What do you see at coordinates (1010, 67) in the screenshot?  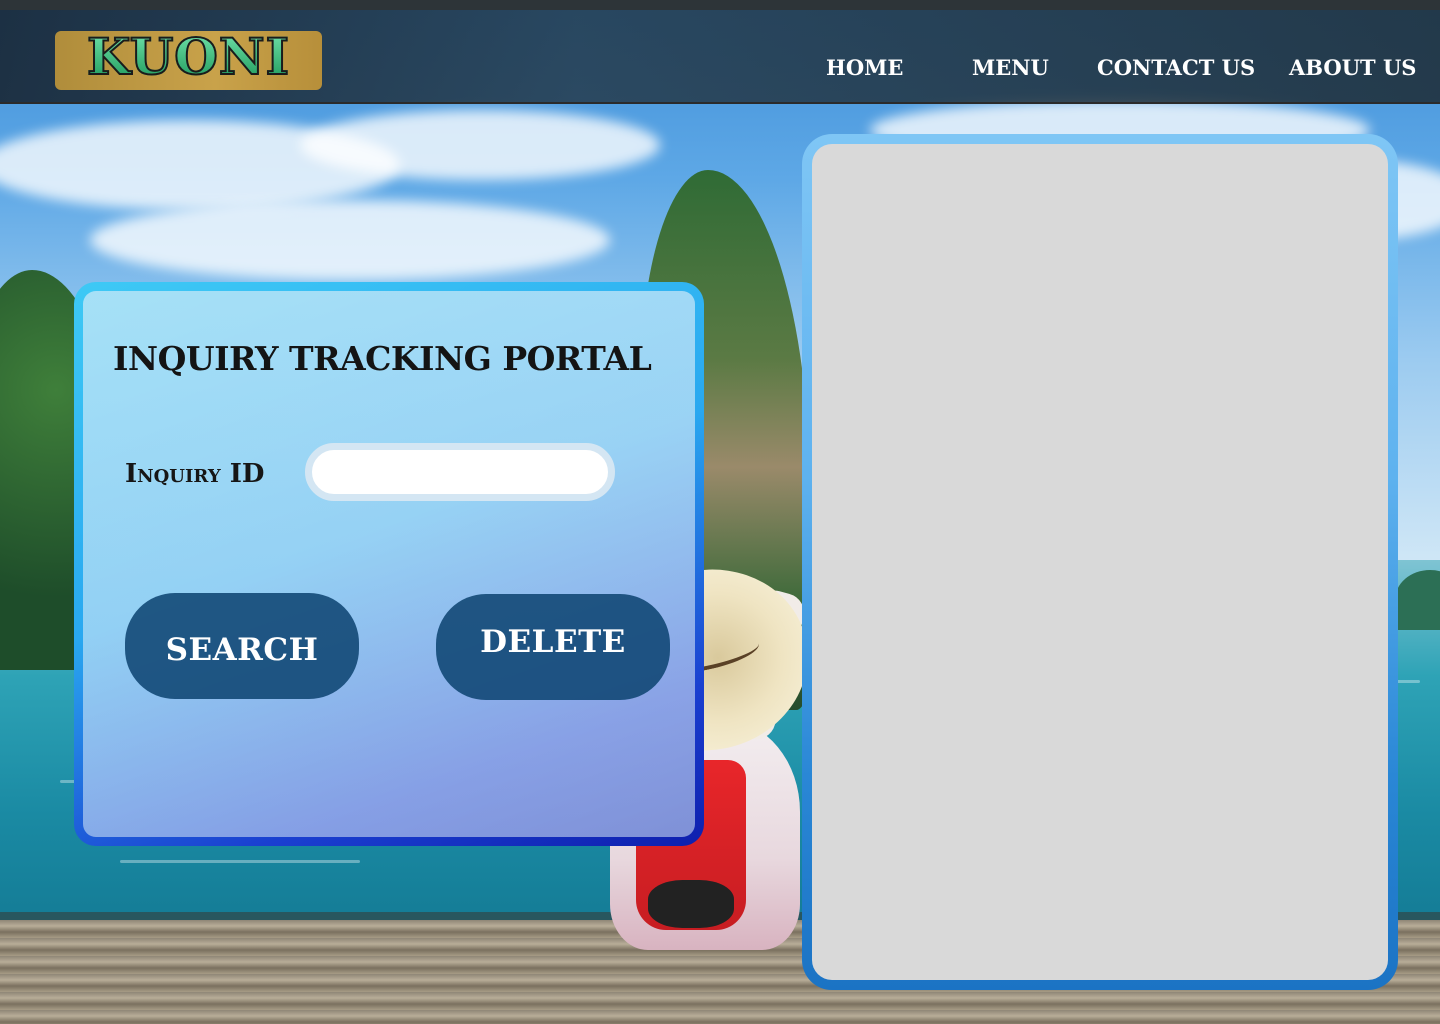 I see `nav-menu: MENU` at bounding box center [1010, 67].